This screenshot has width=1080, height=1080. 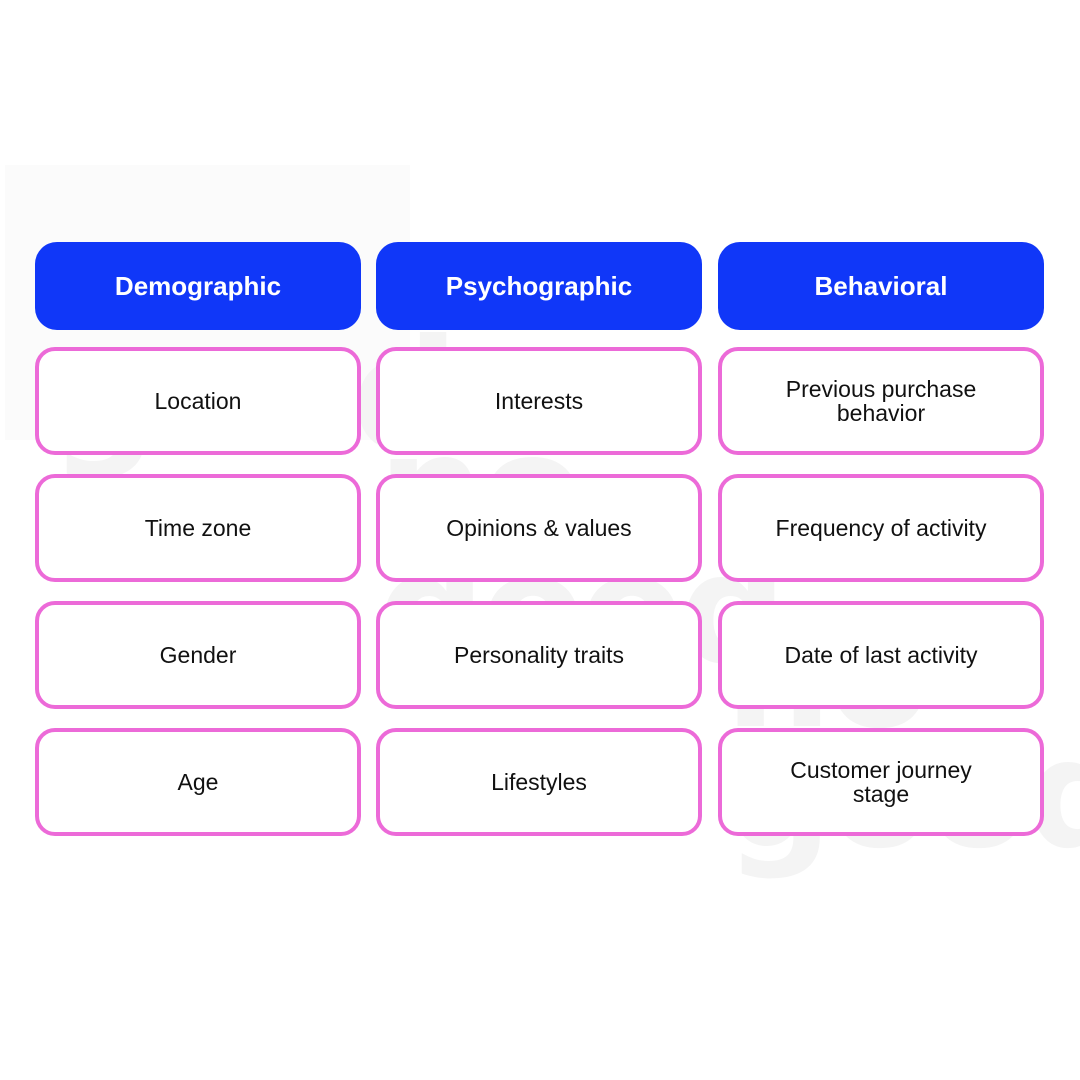 What do you see at coordinates (539, 286) in the screenshot?
I see `column-header: Psychographic` at bounding box center [539, 286].